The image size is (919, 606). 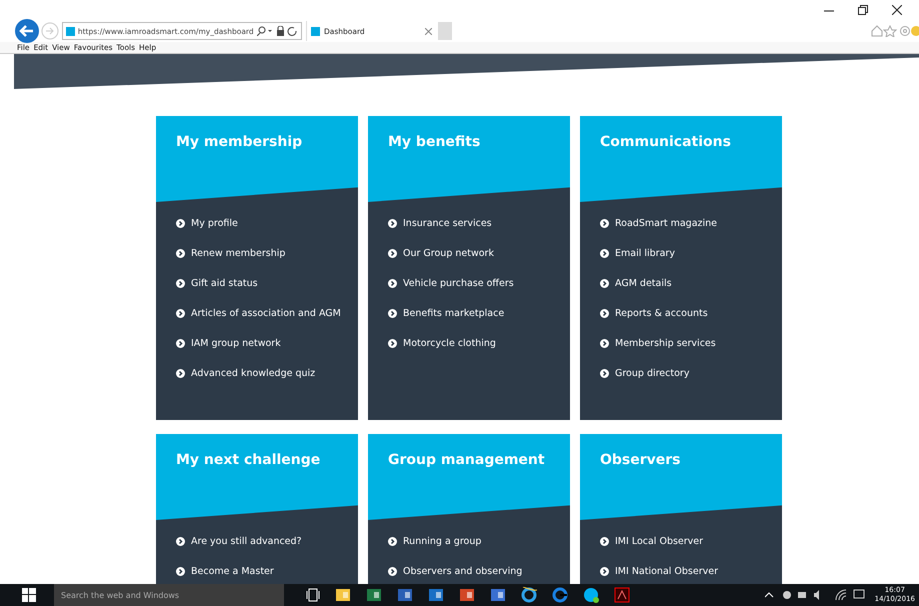 What do you see at coordinates (253, 373) in the screenshot?
I see `card-link: Advanced knowledge quiz` at bounding box center [253, 373].